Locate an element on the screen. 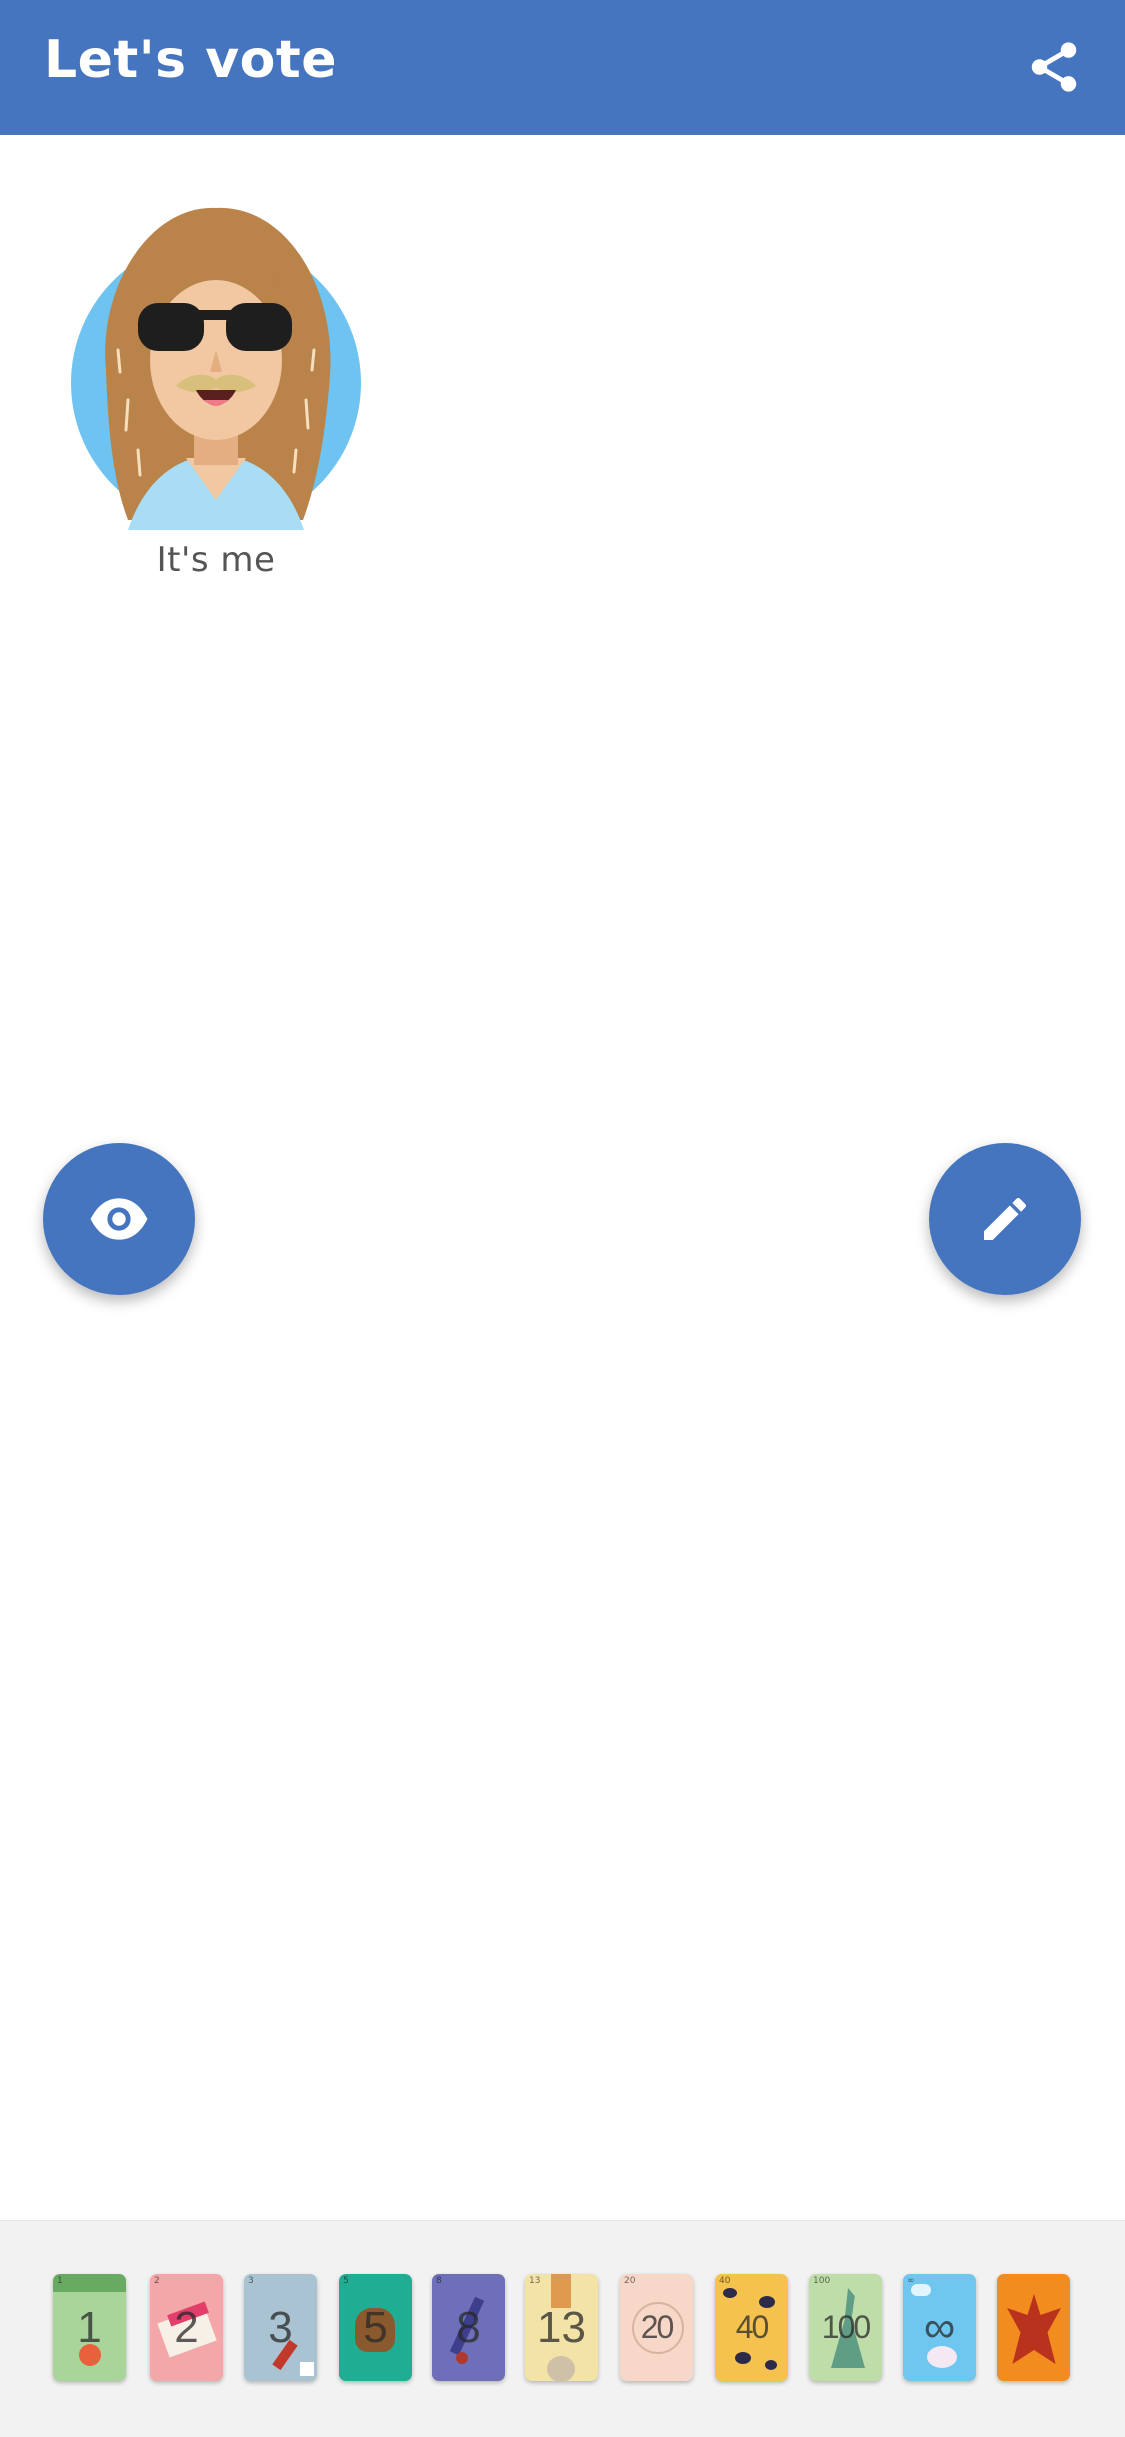 Image resolution: width=1125 pixels, height=2437 pixels. vote-card-2: 2 2 is located at coordinates (186, 2327).